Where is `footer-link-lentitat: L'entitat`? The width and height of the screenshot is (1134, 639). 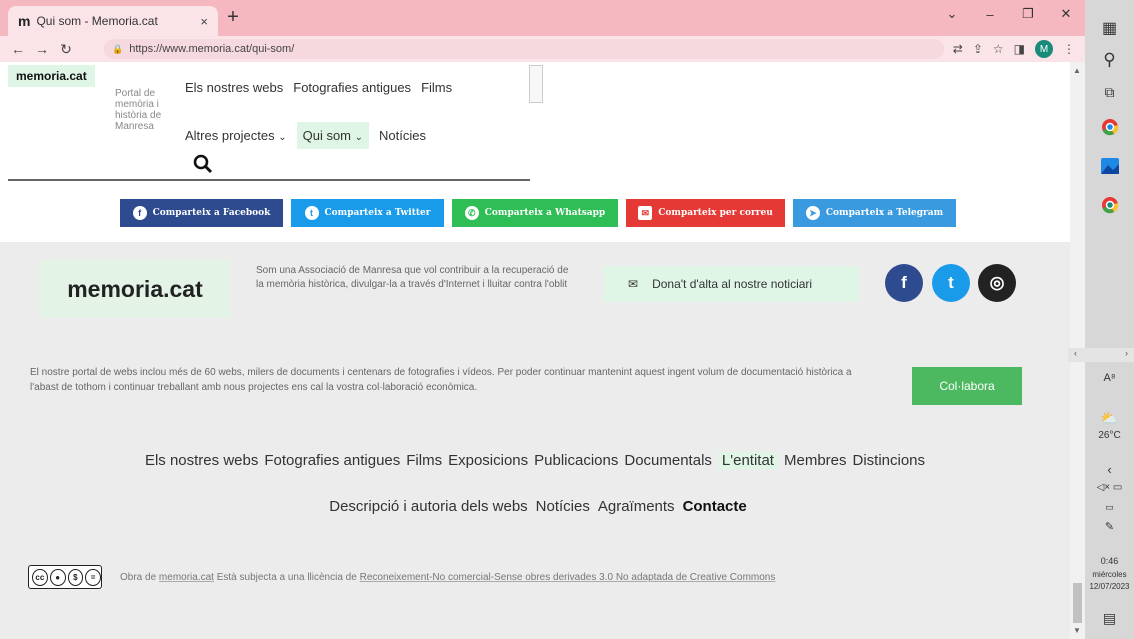
footer-link-lentitat: L'entitat is located at coordinates (747, 460).